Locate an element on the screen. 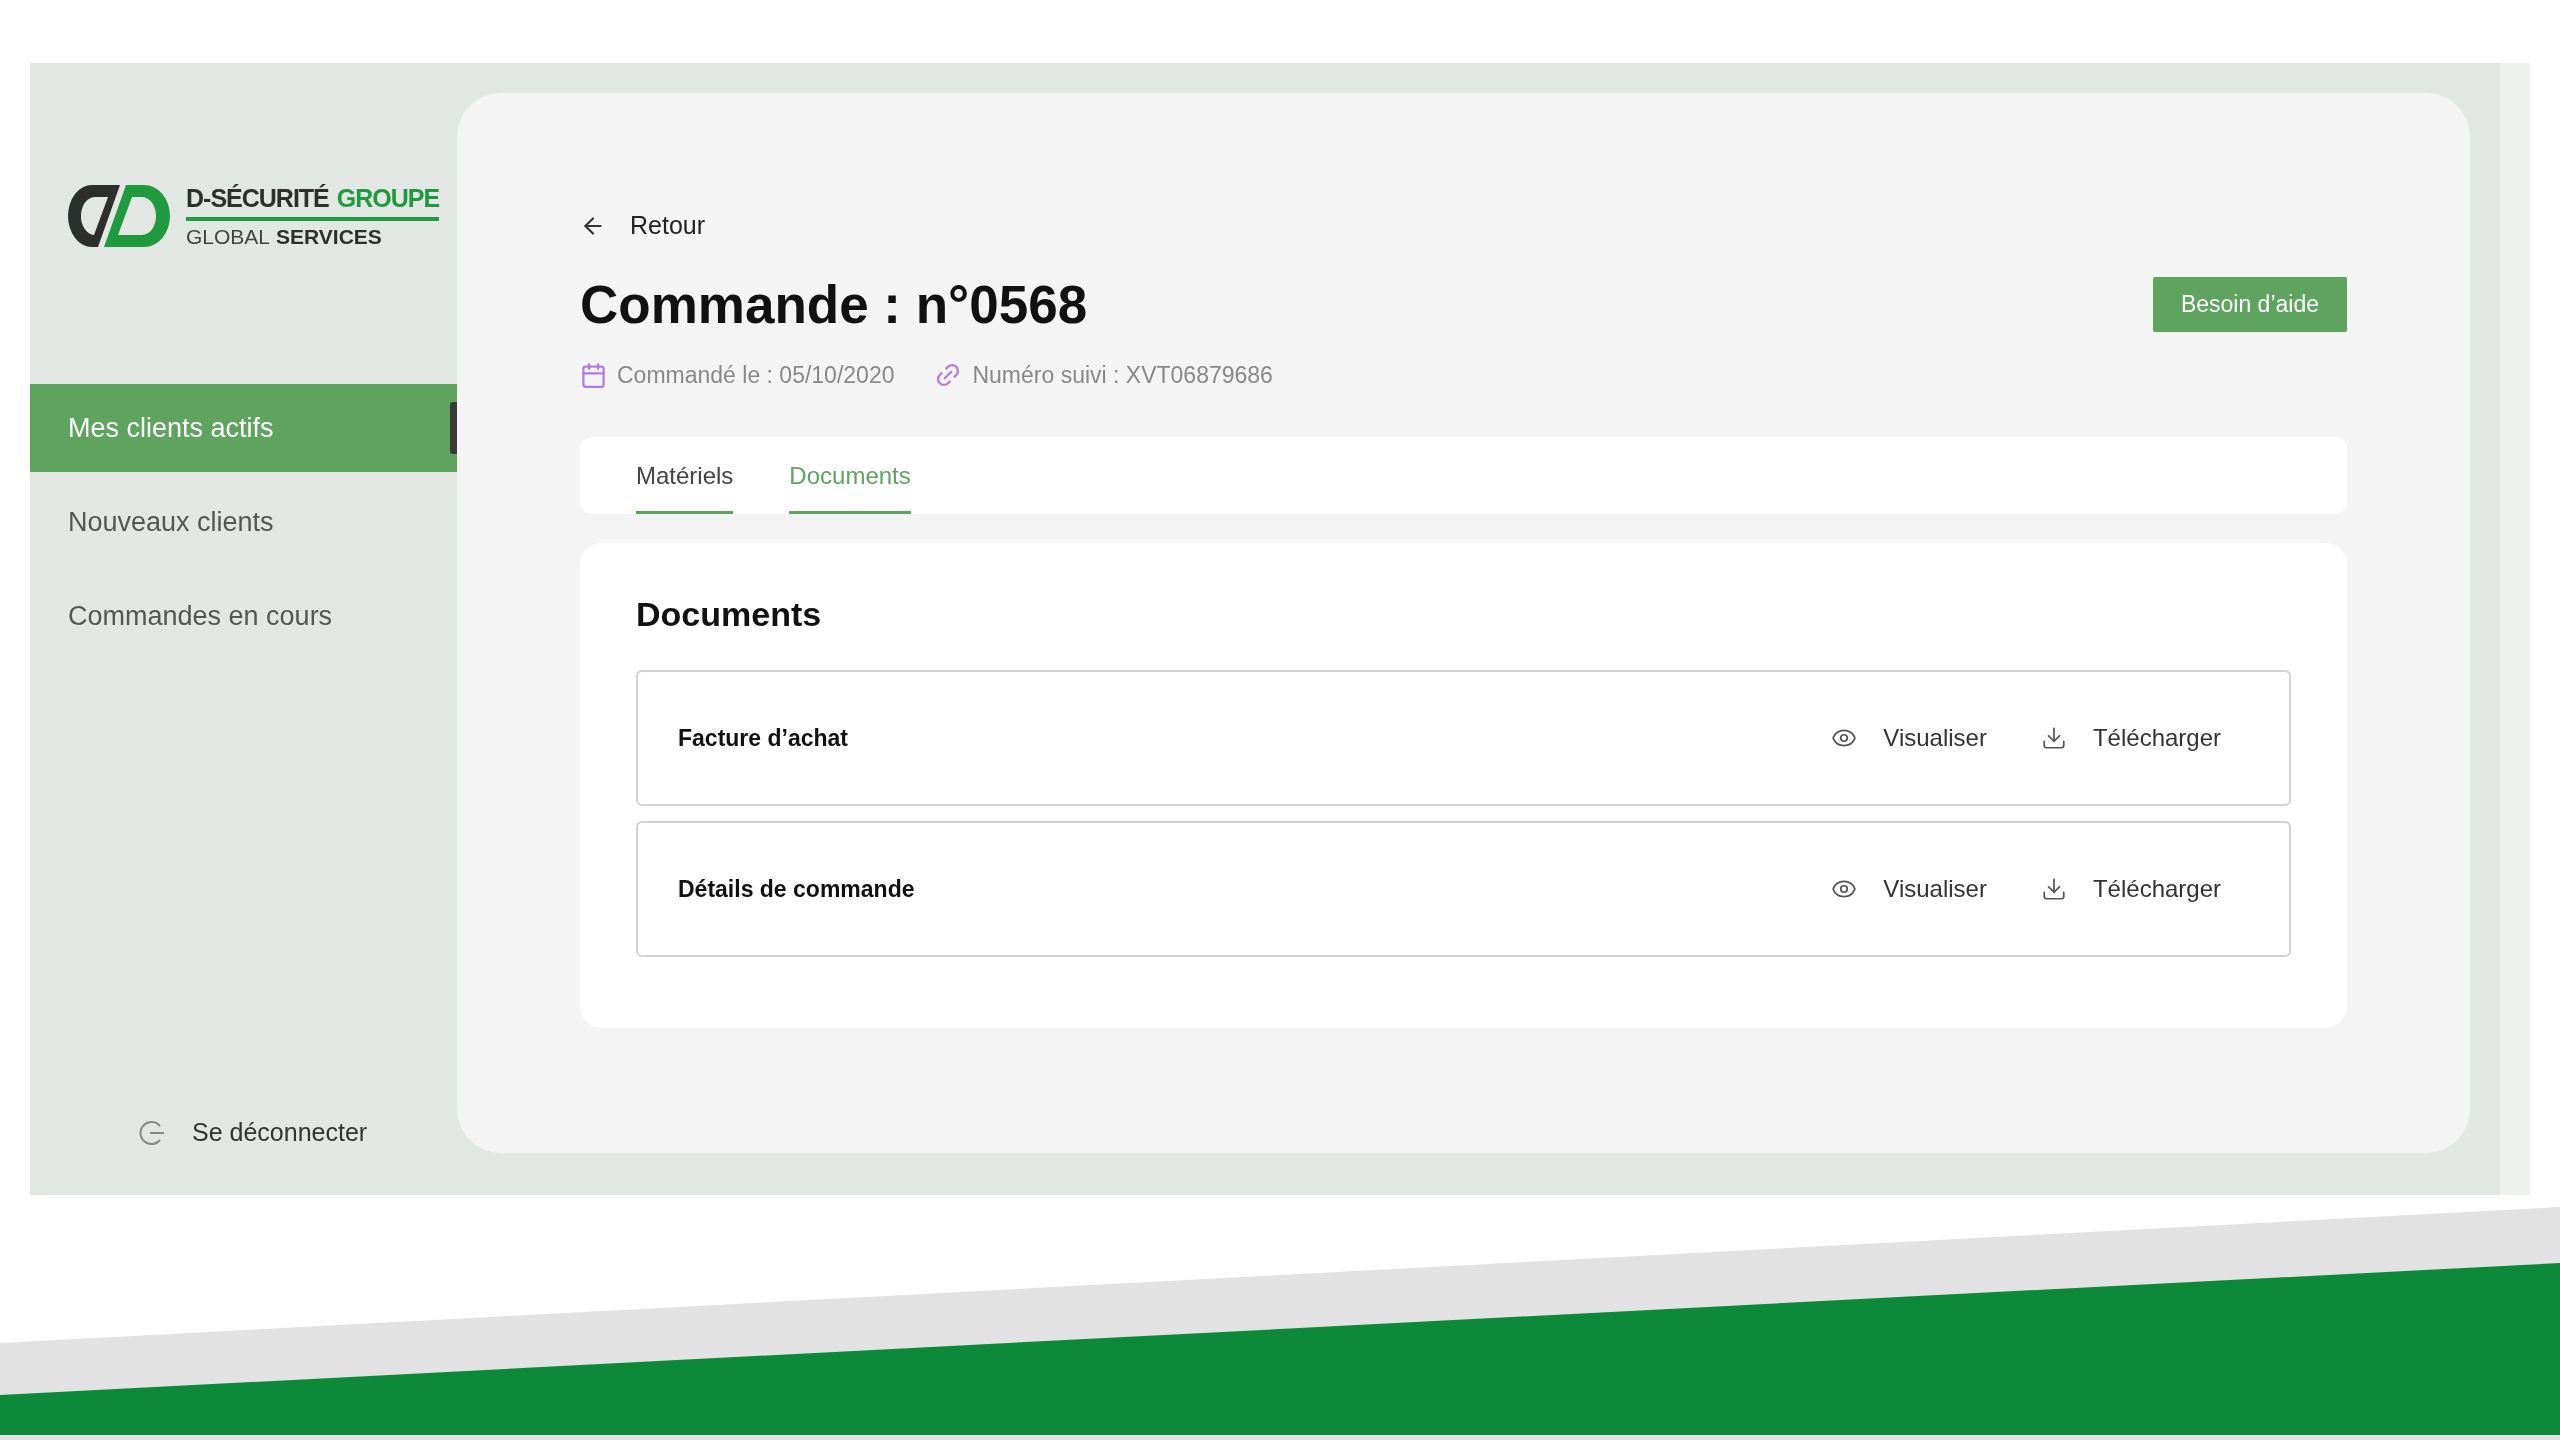 The width and height of the screenshot is (2560, 1440). tab: Matériels is located at coordinates (685, 475).